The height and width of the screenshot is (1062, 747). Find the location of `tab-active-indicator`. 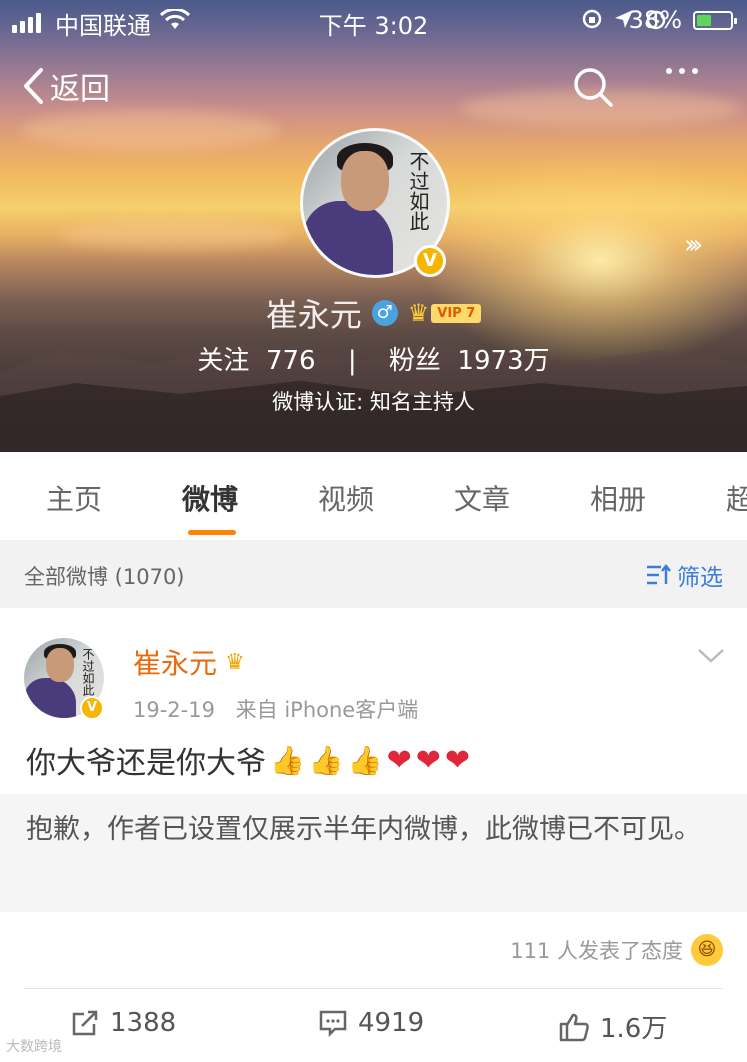

tab-active-indicator is located at coordinates (212, 532).